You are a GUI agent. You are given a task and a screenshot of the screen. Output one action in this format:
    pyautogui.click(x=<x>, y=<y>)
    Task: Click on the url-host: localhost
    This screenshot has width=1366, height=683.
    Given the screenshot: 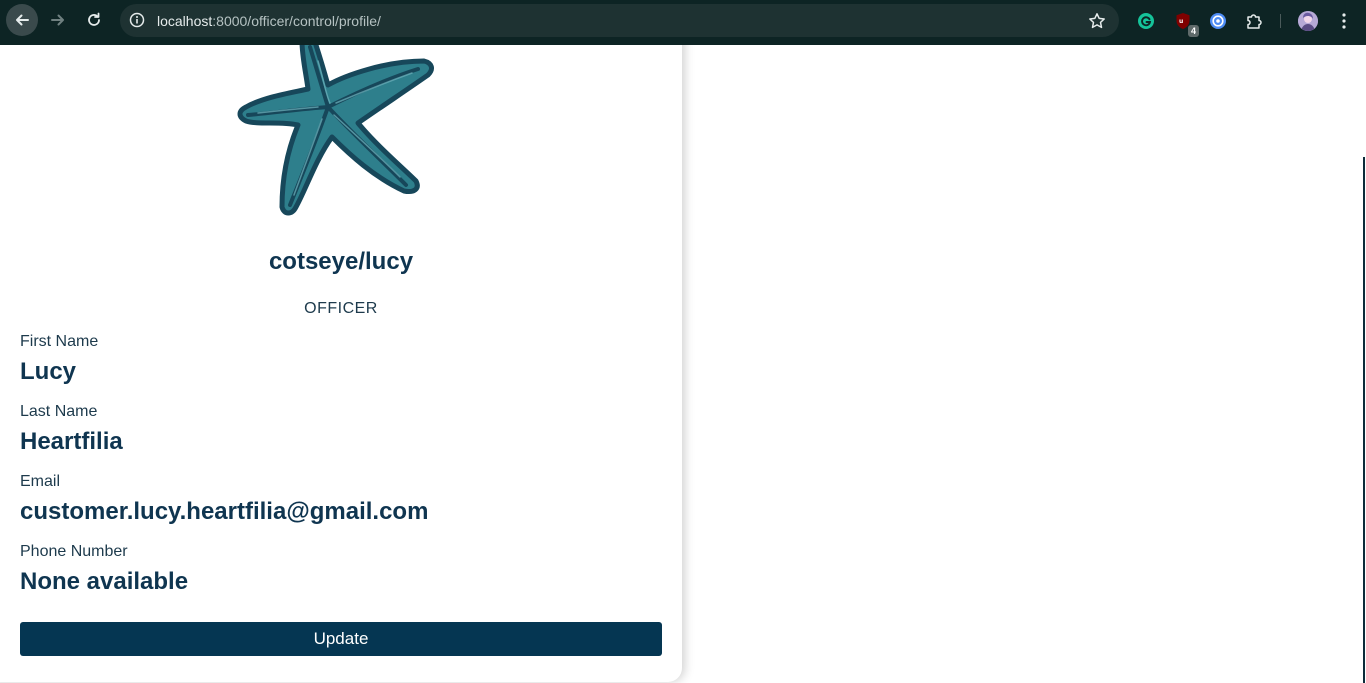 What is the action you would take?
    pyautogui.click(x=185, y=21)
    